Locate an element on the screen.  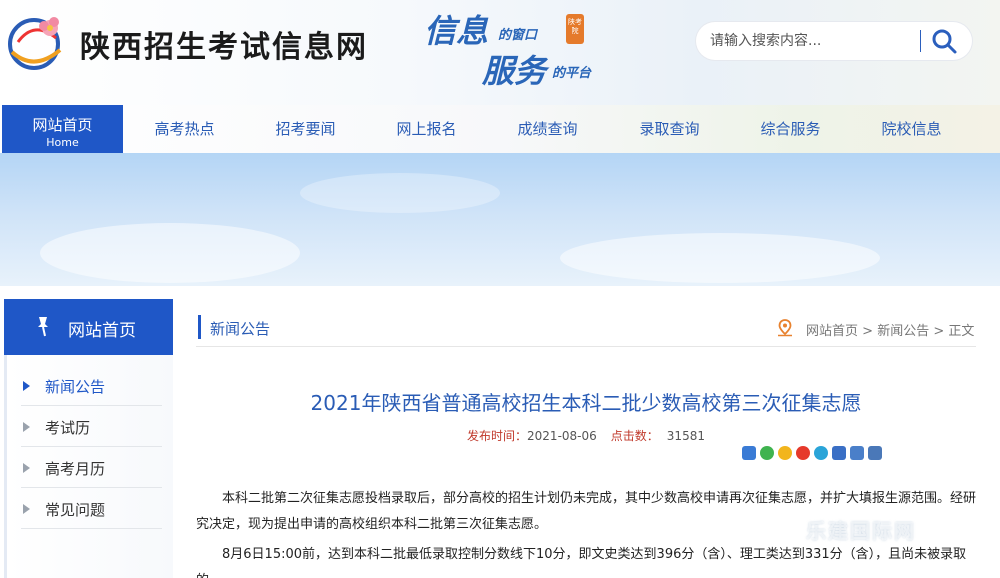
nav-admission-query: 录取查询 is located at coordinates (669, 129).